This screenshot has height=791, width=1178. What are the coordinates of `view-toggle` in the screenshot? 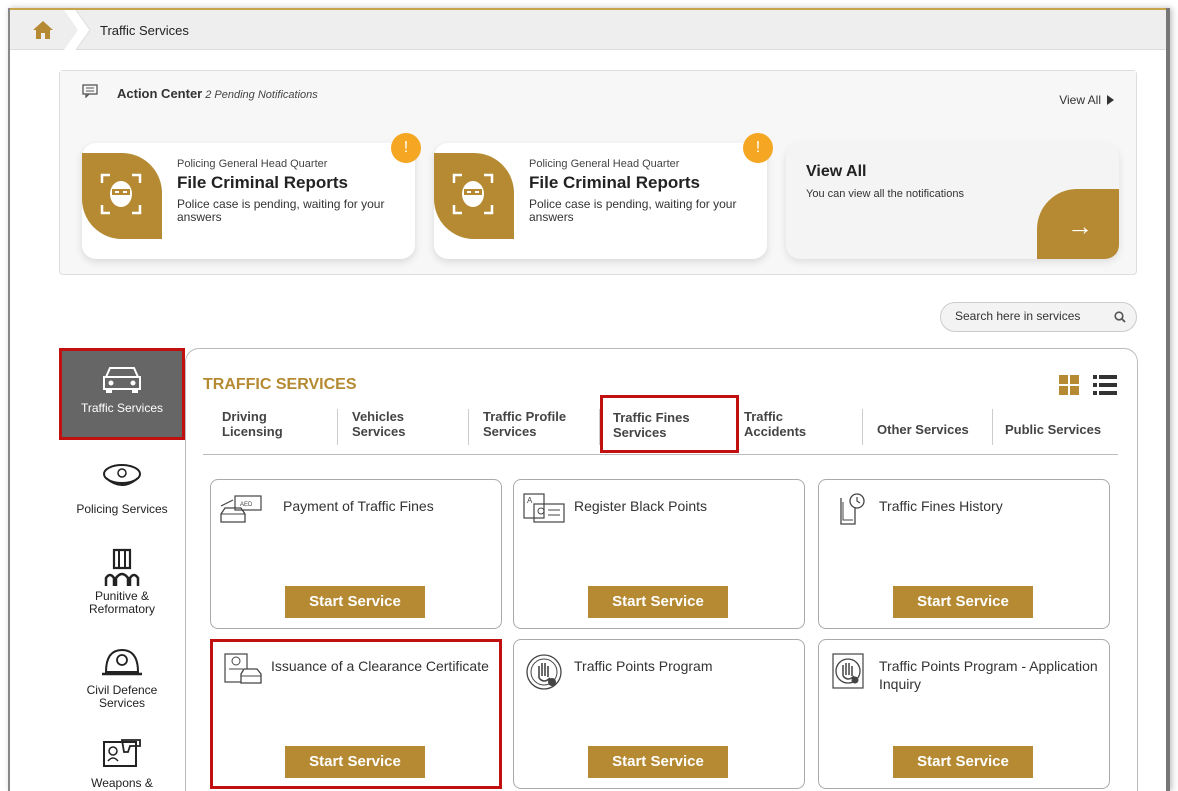 It's located at (1088, 385).